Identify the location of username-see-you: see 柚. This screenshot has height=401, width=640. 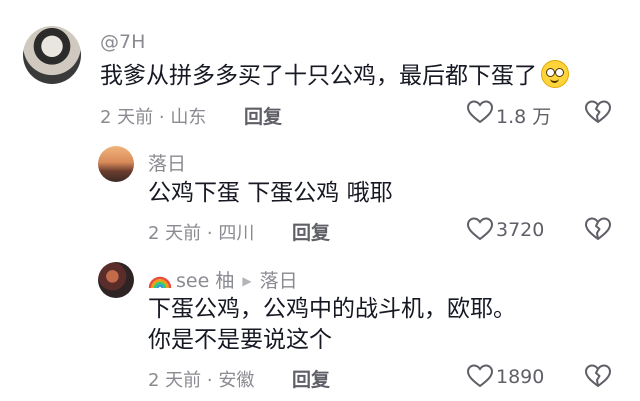
(205, 281).